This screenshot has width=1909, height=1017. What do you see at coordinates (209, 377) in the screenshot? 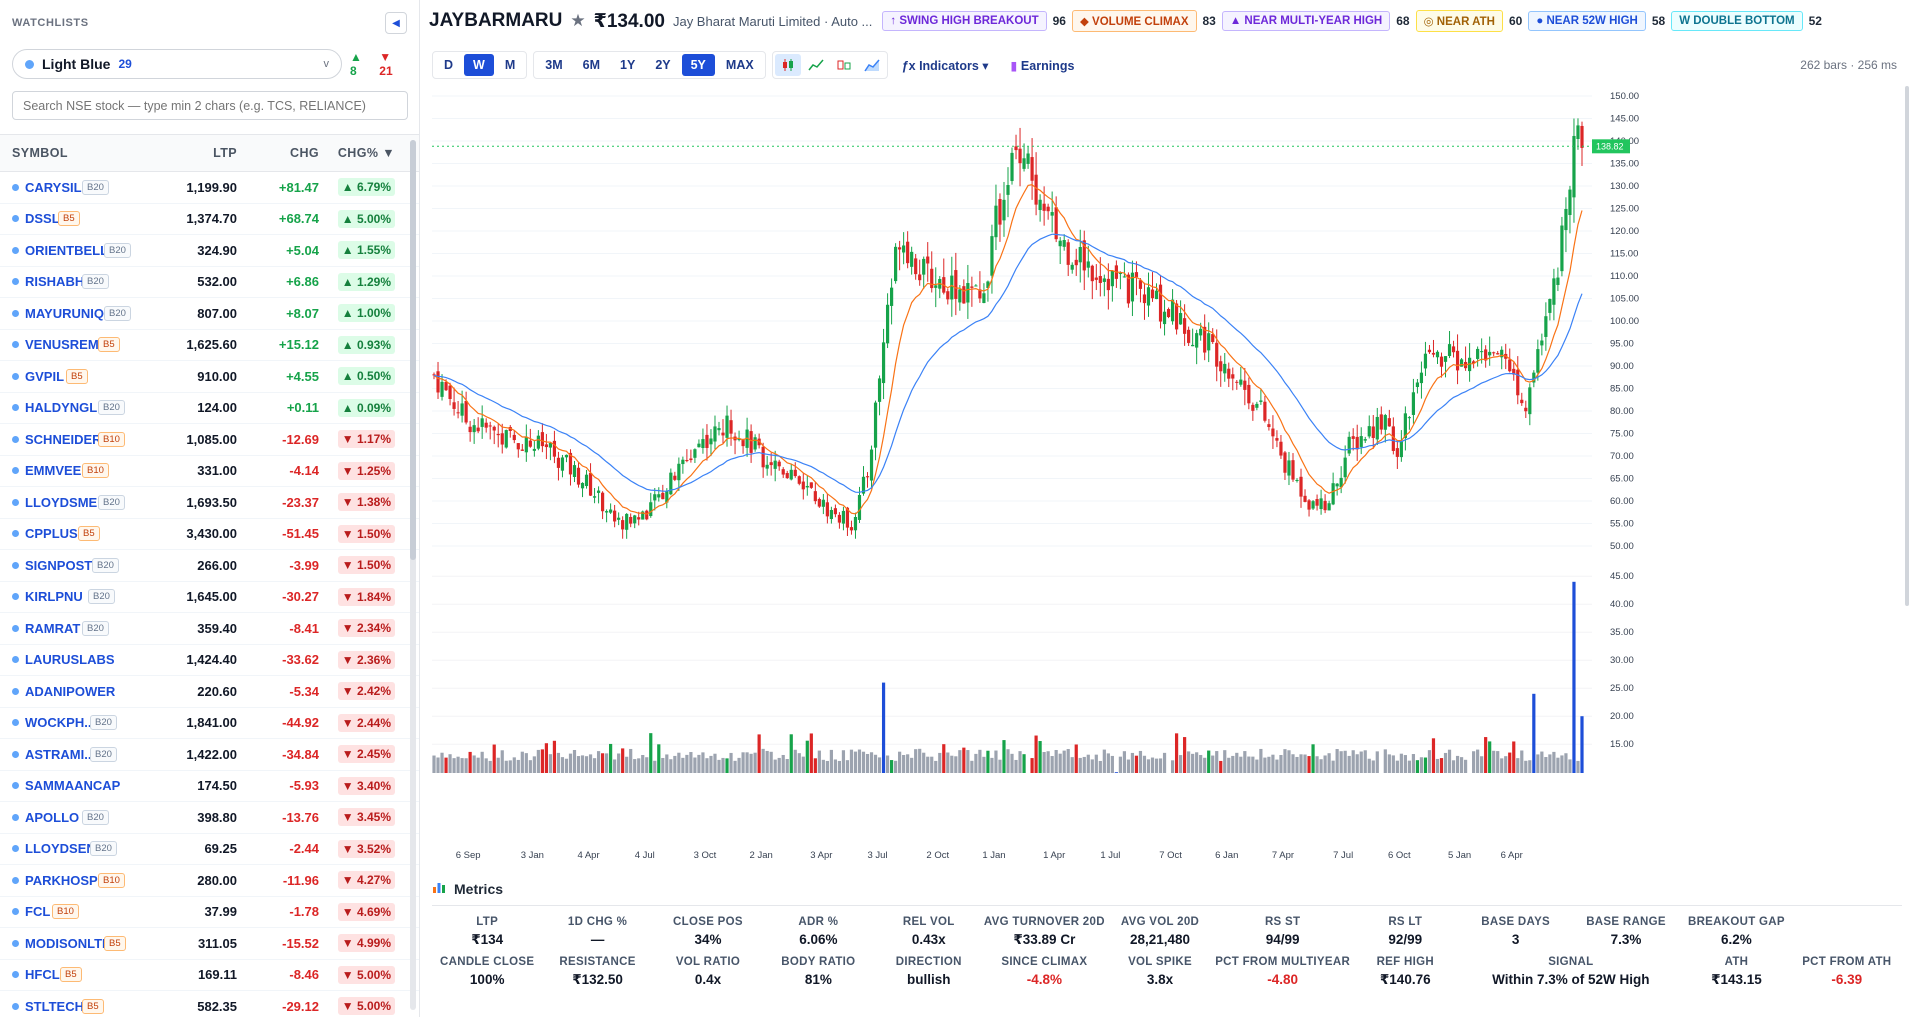
I see `watchlist-row: GVPIL B5 910.00 +4.55 ▲ 0.50%` at bounding box center [209, 377].